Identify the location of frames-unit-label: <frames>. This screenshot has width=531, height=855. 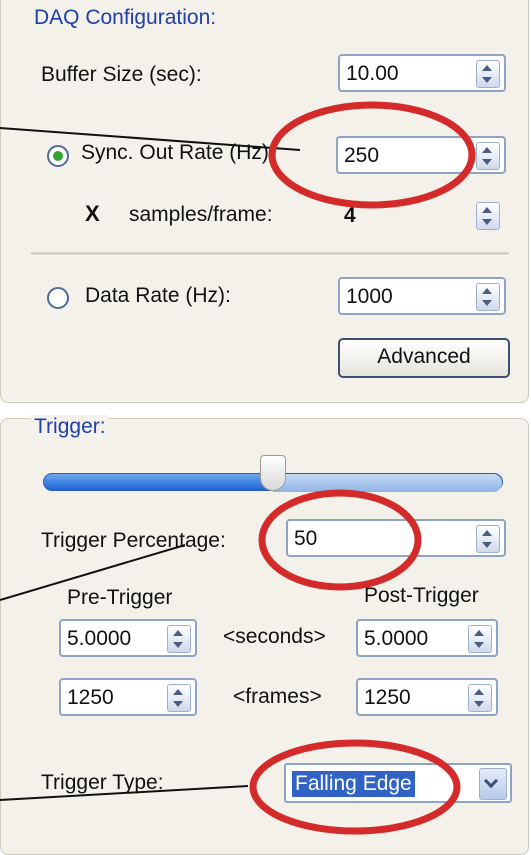
(277, 696).